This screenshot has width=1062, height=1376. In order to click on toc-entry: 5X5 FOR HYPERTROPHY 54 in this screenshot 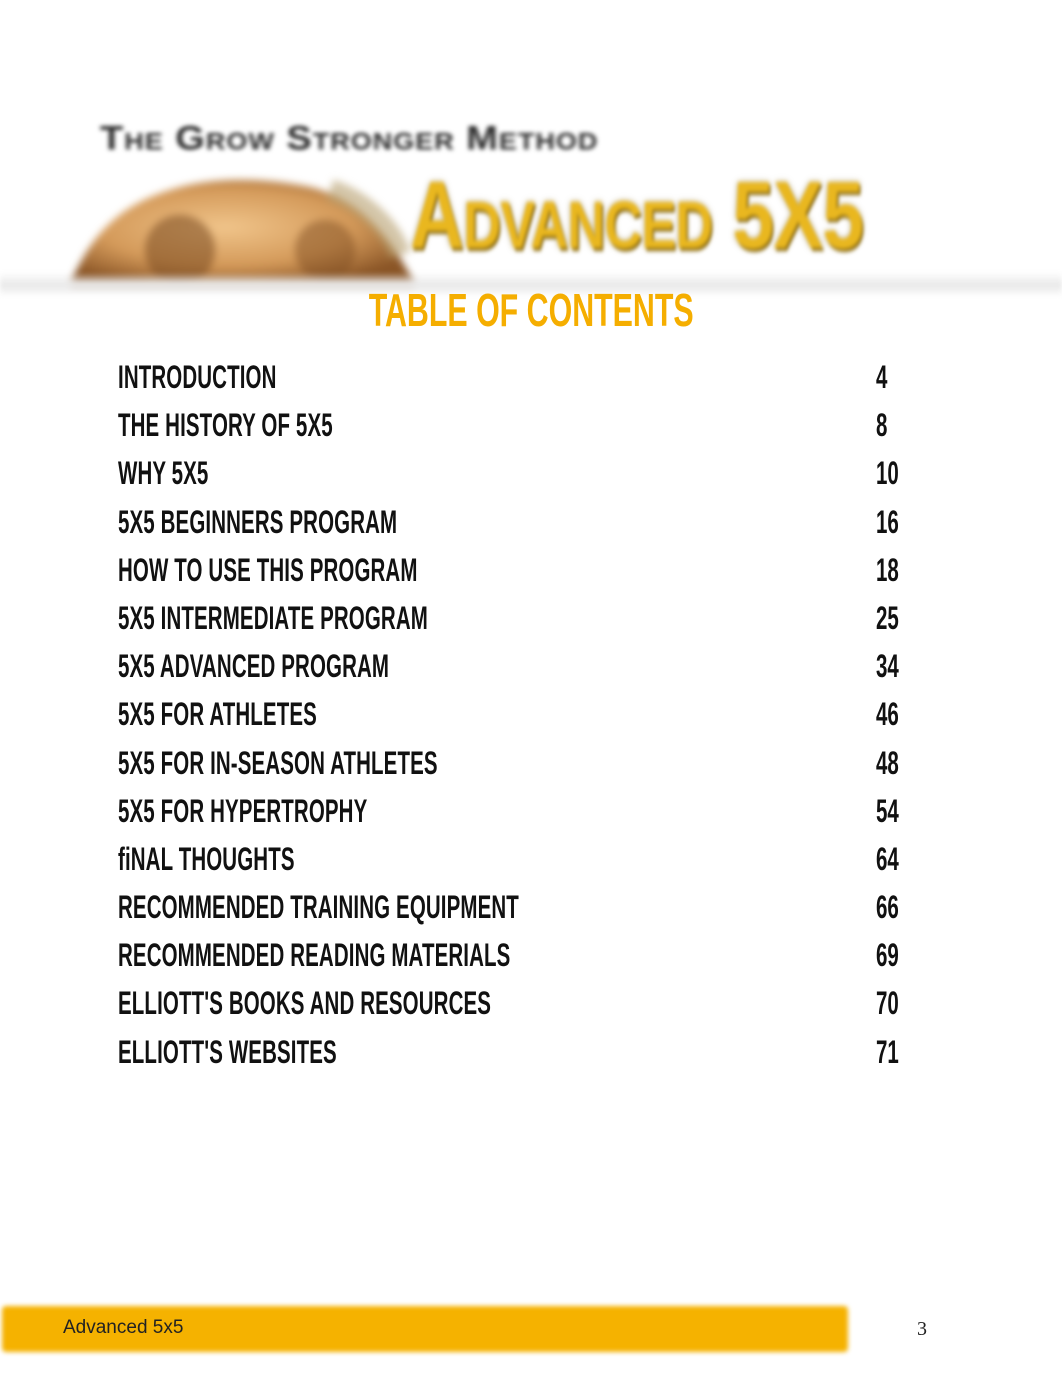, I will do `click(518, 816)`.